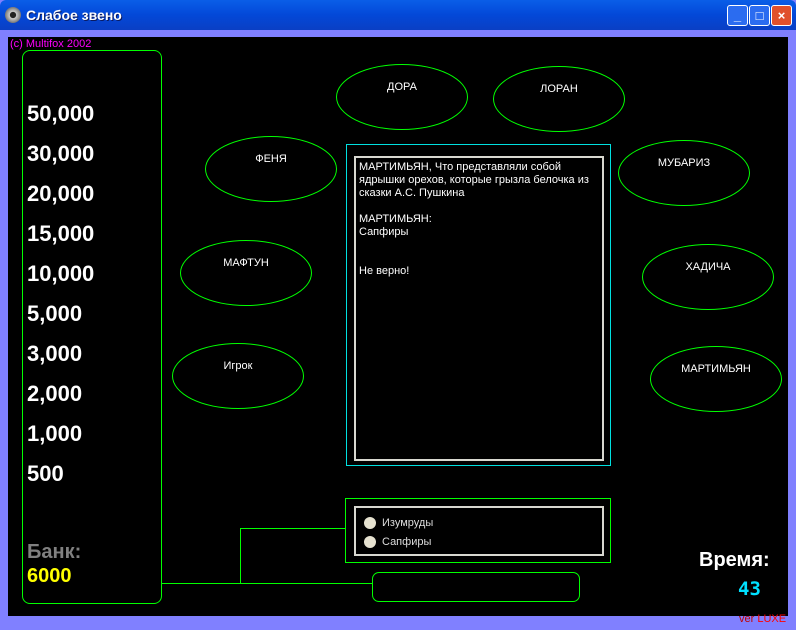 The image size is (796, 630). I want to click on version-prefix: ver, so click(748, 619).